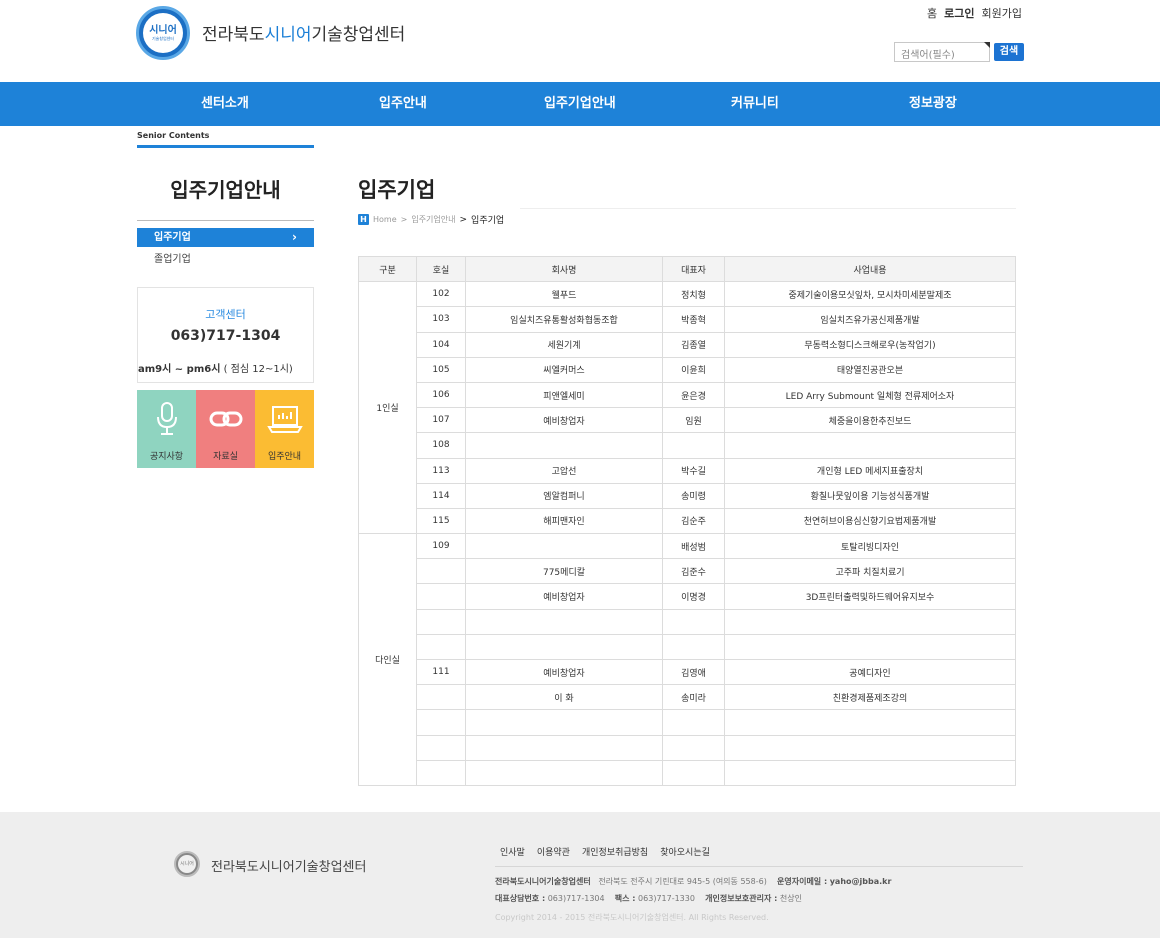 This screenshot has height=938, width=1160. I want to click on cell-company: 이 화, so click(564, 697).